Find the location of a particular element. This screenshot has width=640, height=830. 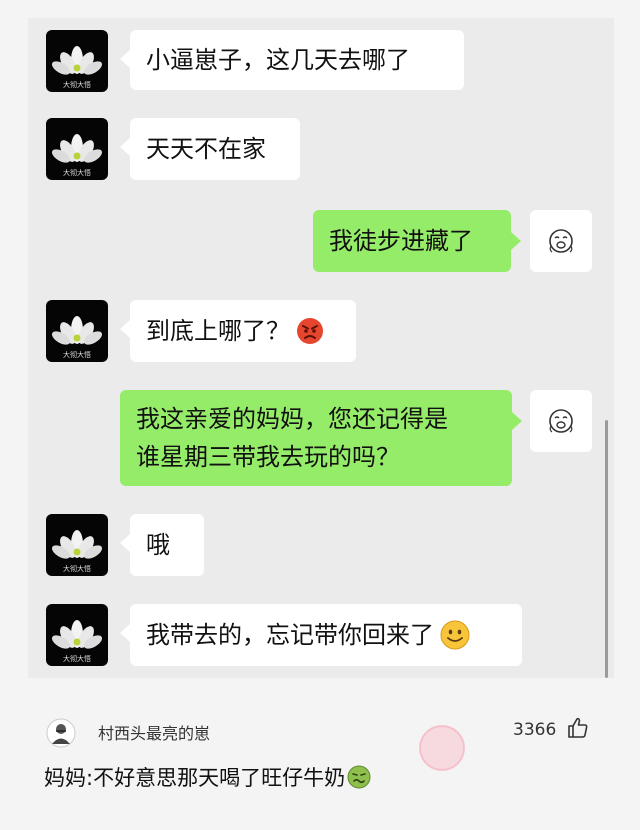

comment-text-content: 妈妈:不好意思那天喝了旺仔牛奶 is located at coordinates (195, 778).